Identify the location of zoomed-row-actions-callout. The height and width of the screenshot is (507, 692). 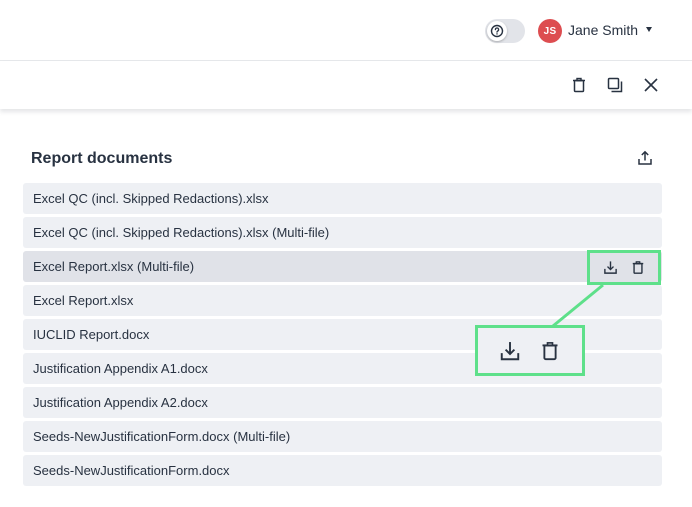
(530, 350).